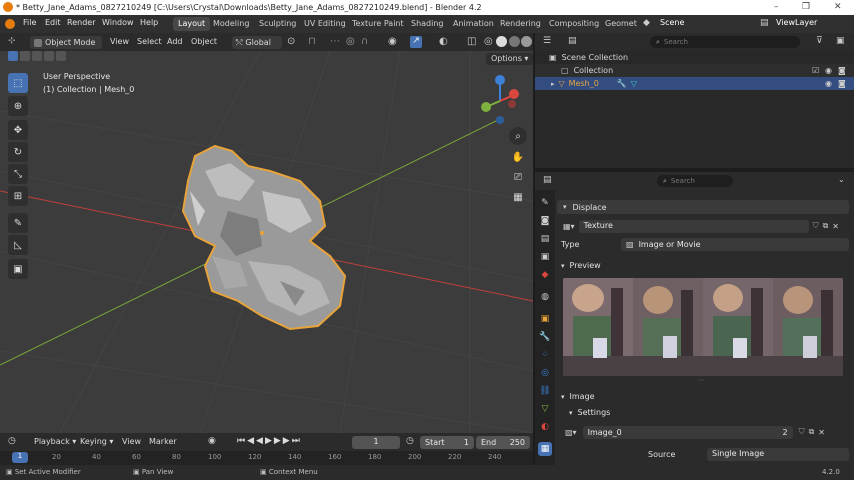 This screenshot has width=854, height=480. What do you see at coordinates (18, 83) in the screenshot?
I see `select-tool-icon: ⬚` at bounding box center [18, 83].